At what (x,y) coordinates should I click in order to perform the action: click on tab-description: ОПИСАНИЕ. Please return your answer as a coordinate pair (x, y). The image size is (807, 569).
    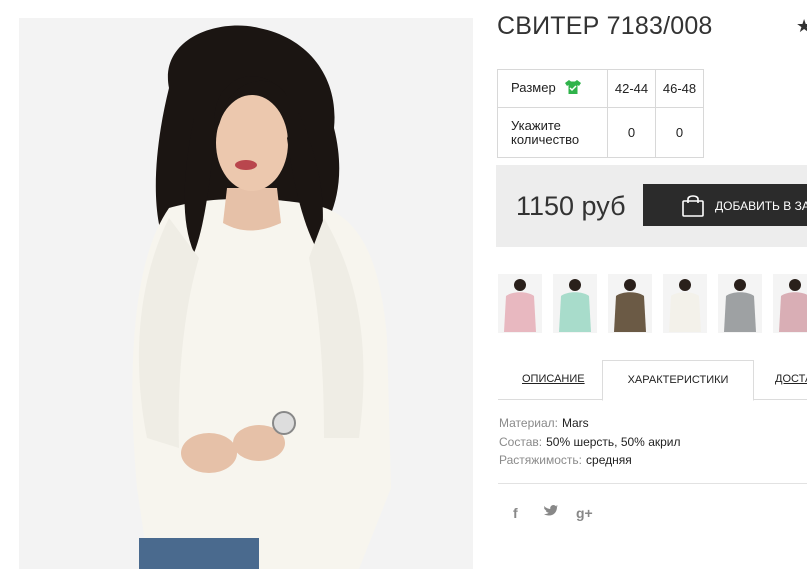
    Looking at the image, I should click on (553, 379).